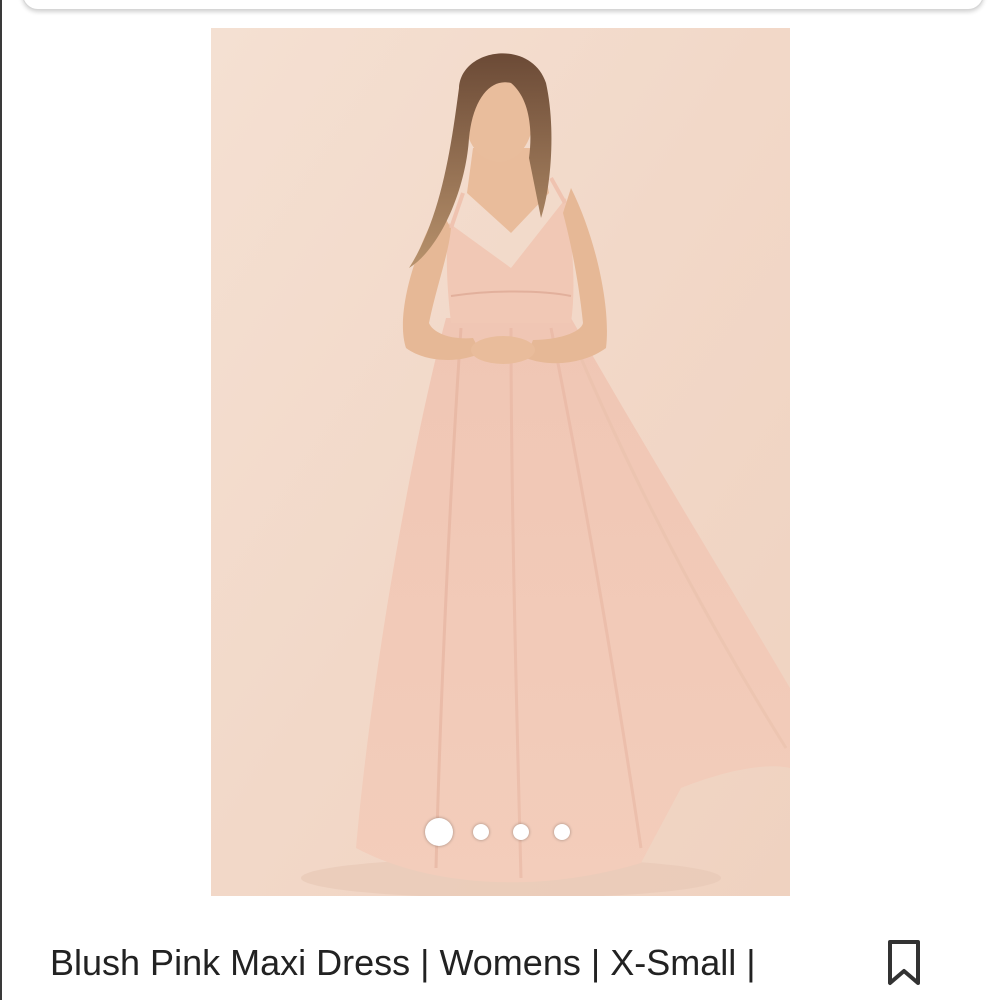  Describe the element at coordinates (1, 500) in the screenshot. I see `window-edge` at that location.